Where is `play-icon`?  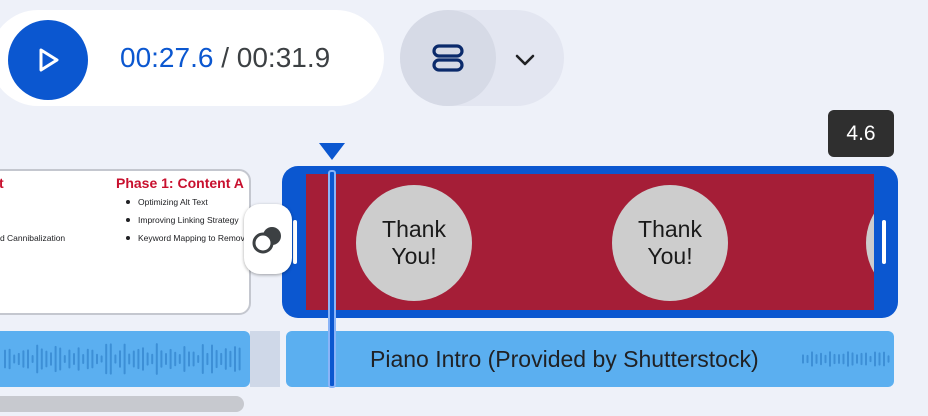
play-icon is located at coordinates (49, 60).